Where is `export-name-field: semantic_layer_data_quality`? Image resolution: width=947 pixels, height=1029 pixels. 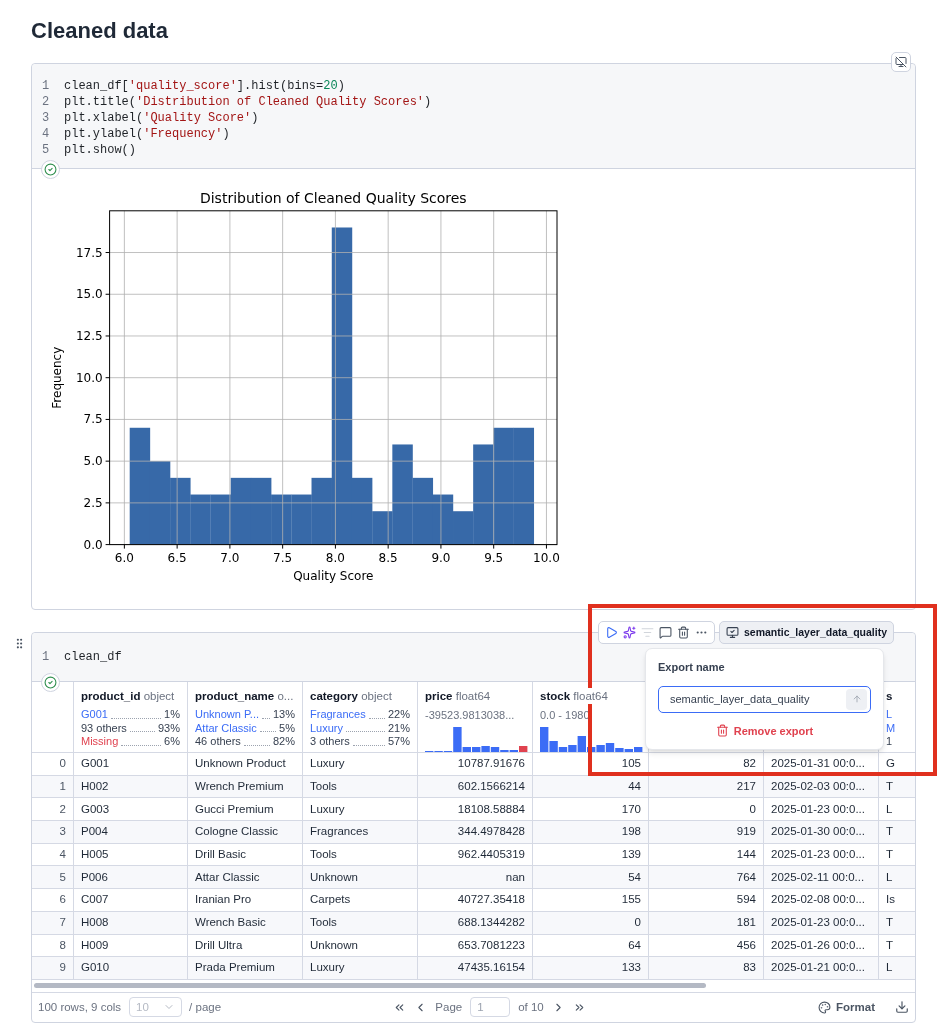 export-name-field: semantic_layer_data_quality is located at coordinates (764, 699).